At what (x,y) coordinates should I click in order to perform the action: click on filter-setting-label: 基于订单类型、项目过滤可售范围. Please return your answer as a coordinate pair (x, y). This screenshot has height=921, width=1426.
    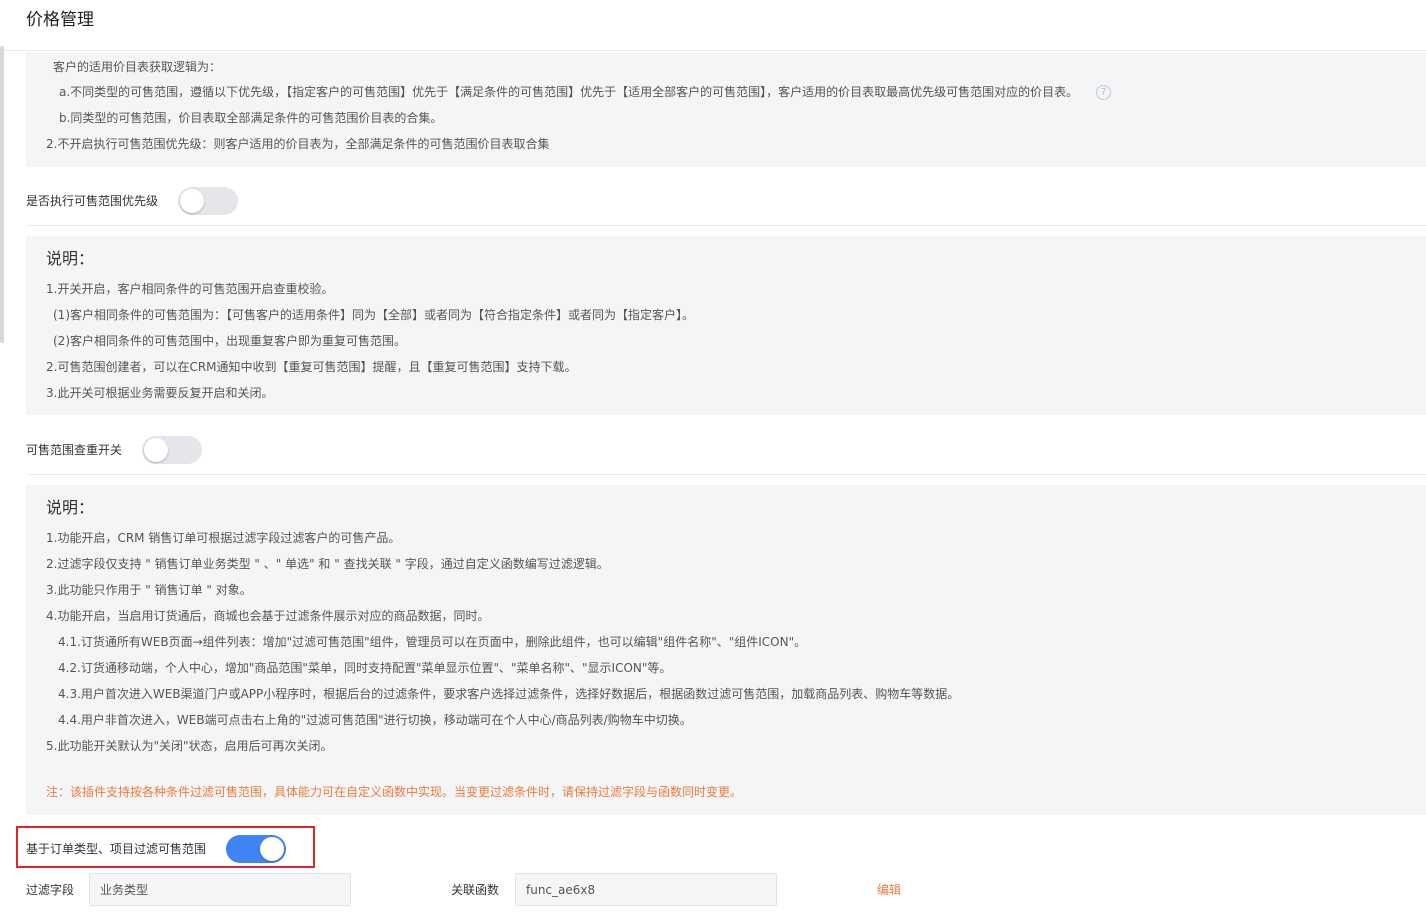
    Looking at the image, I should click on (116, 849).